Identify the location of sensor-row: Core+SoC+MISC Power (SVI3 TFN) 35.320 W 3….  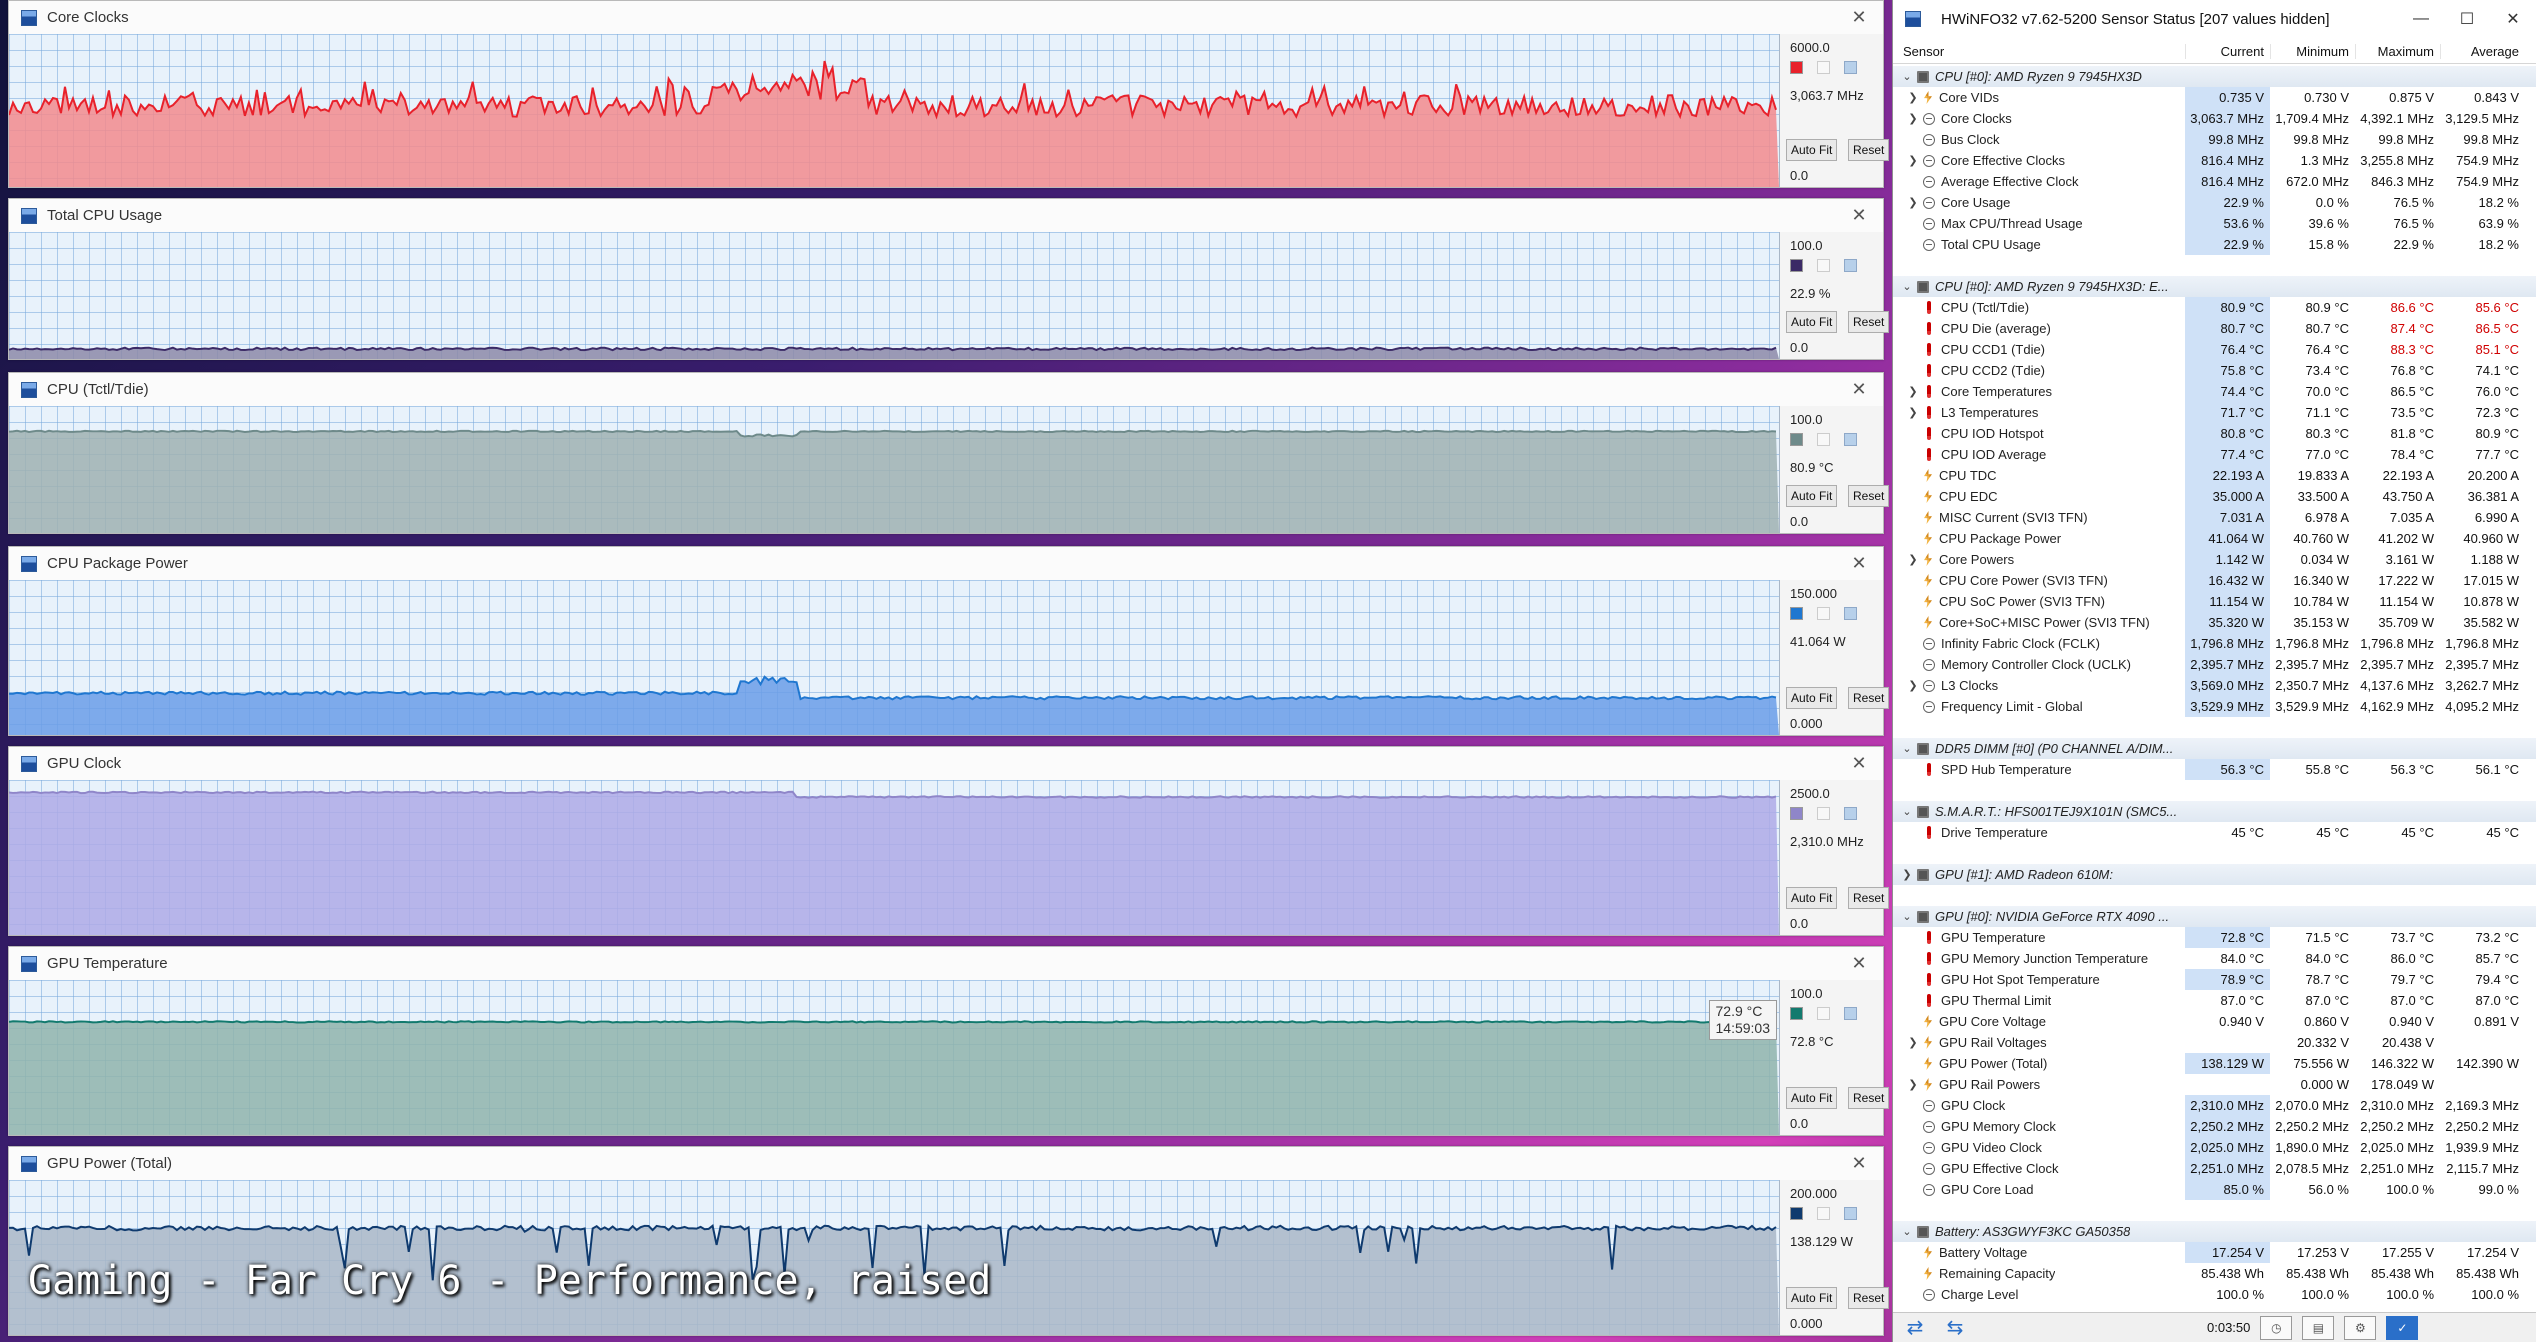
(2214, 622).